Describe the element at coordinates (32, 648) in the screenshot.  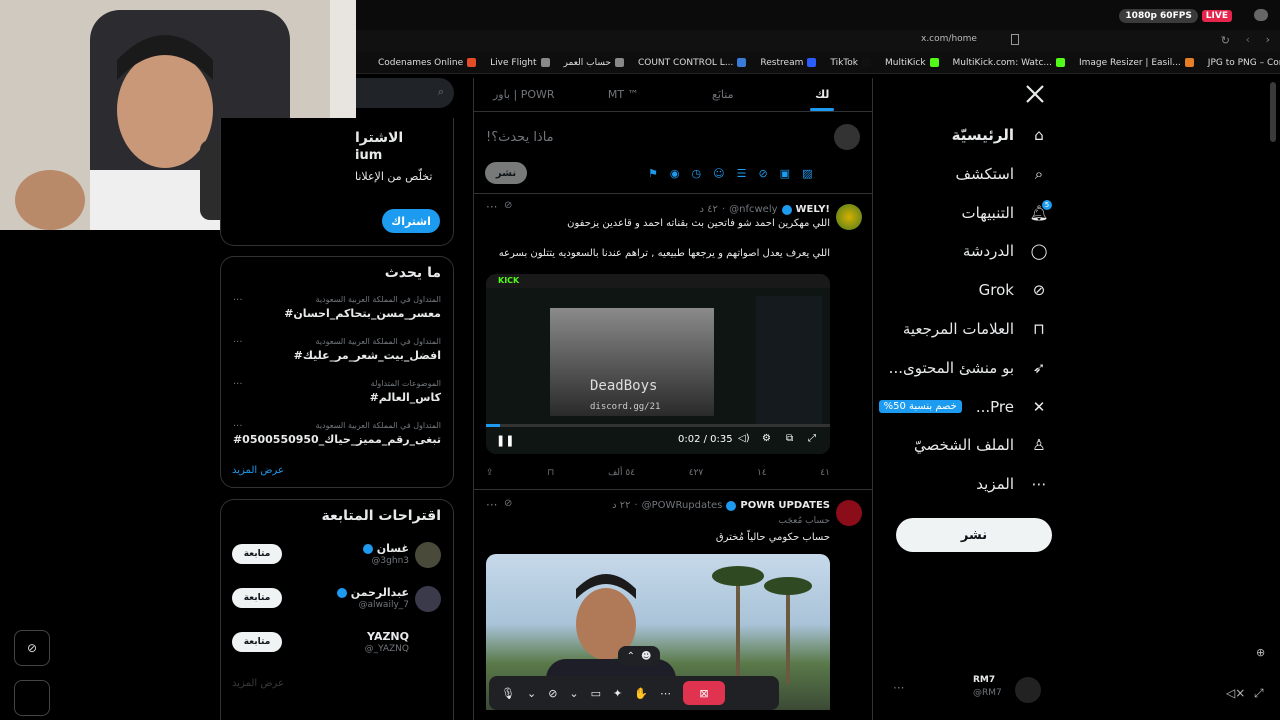
I see `grok-floating-button: ⊘` at that location.